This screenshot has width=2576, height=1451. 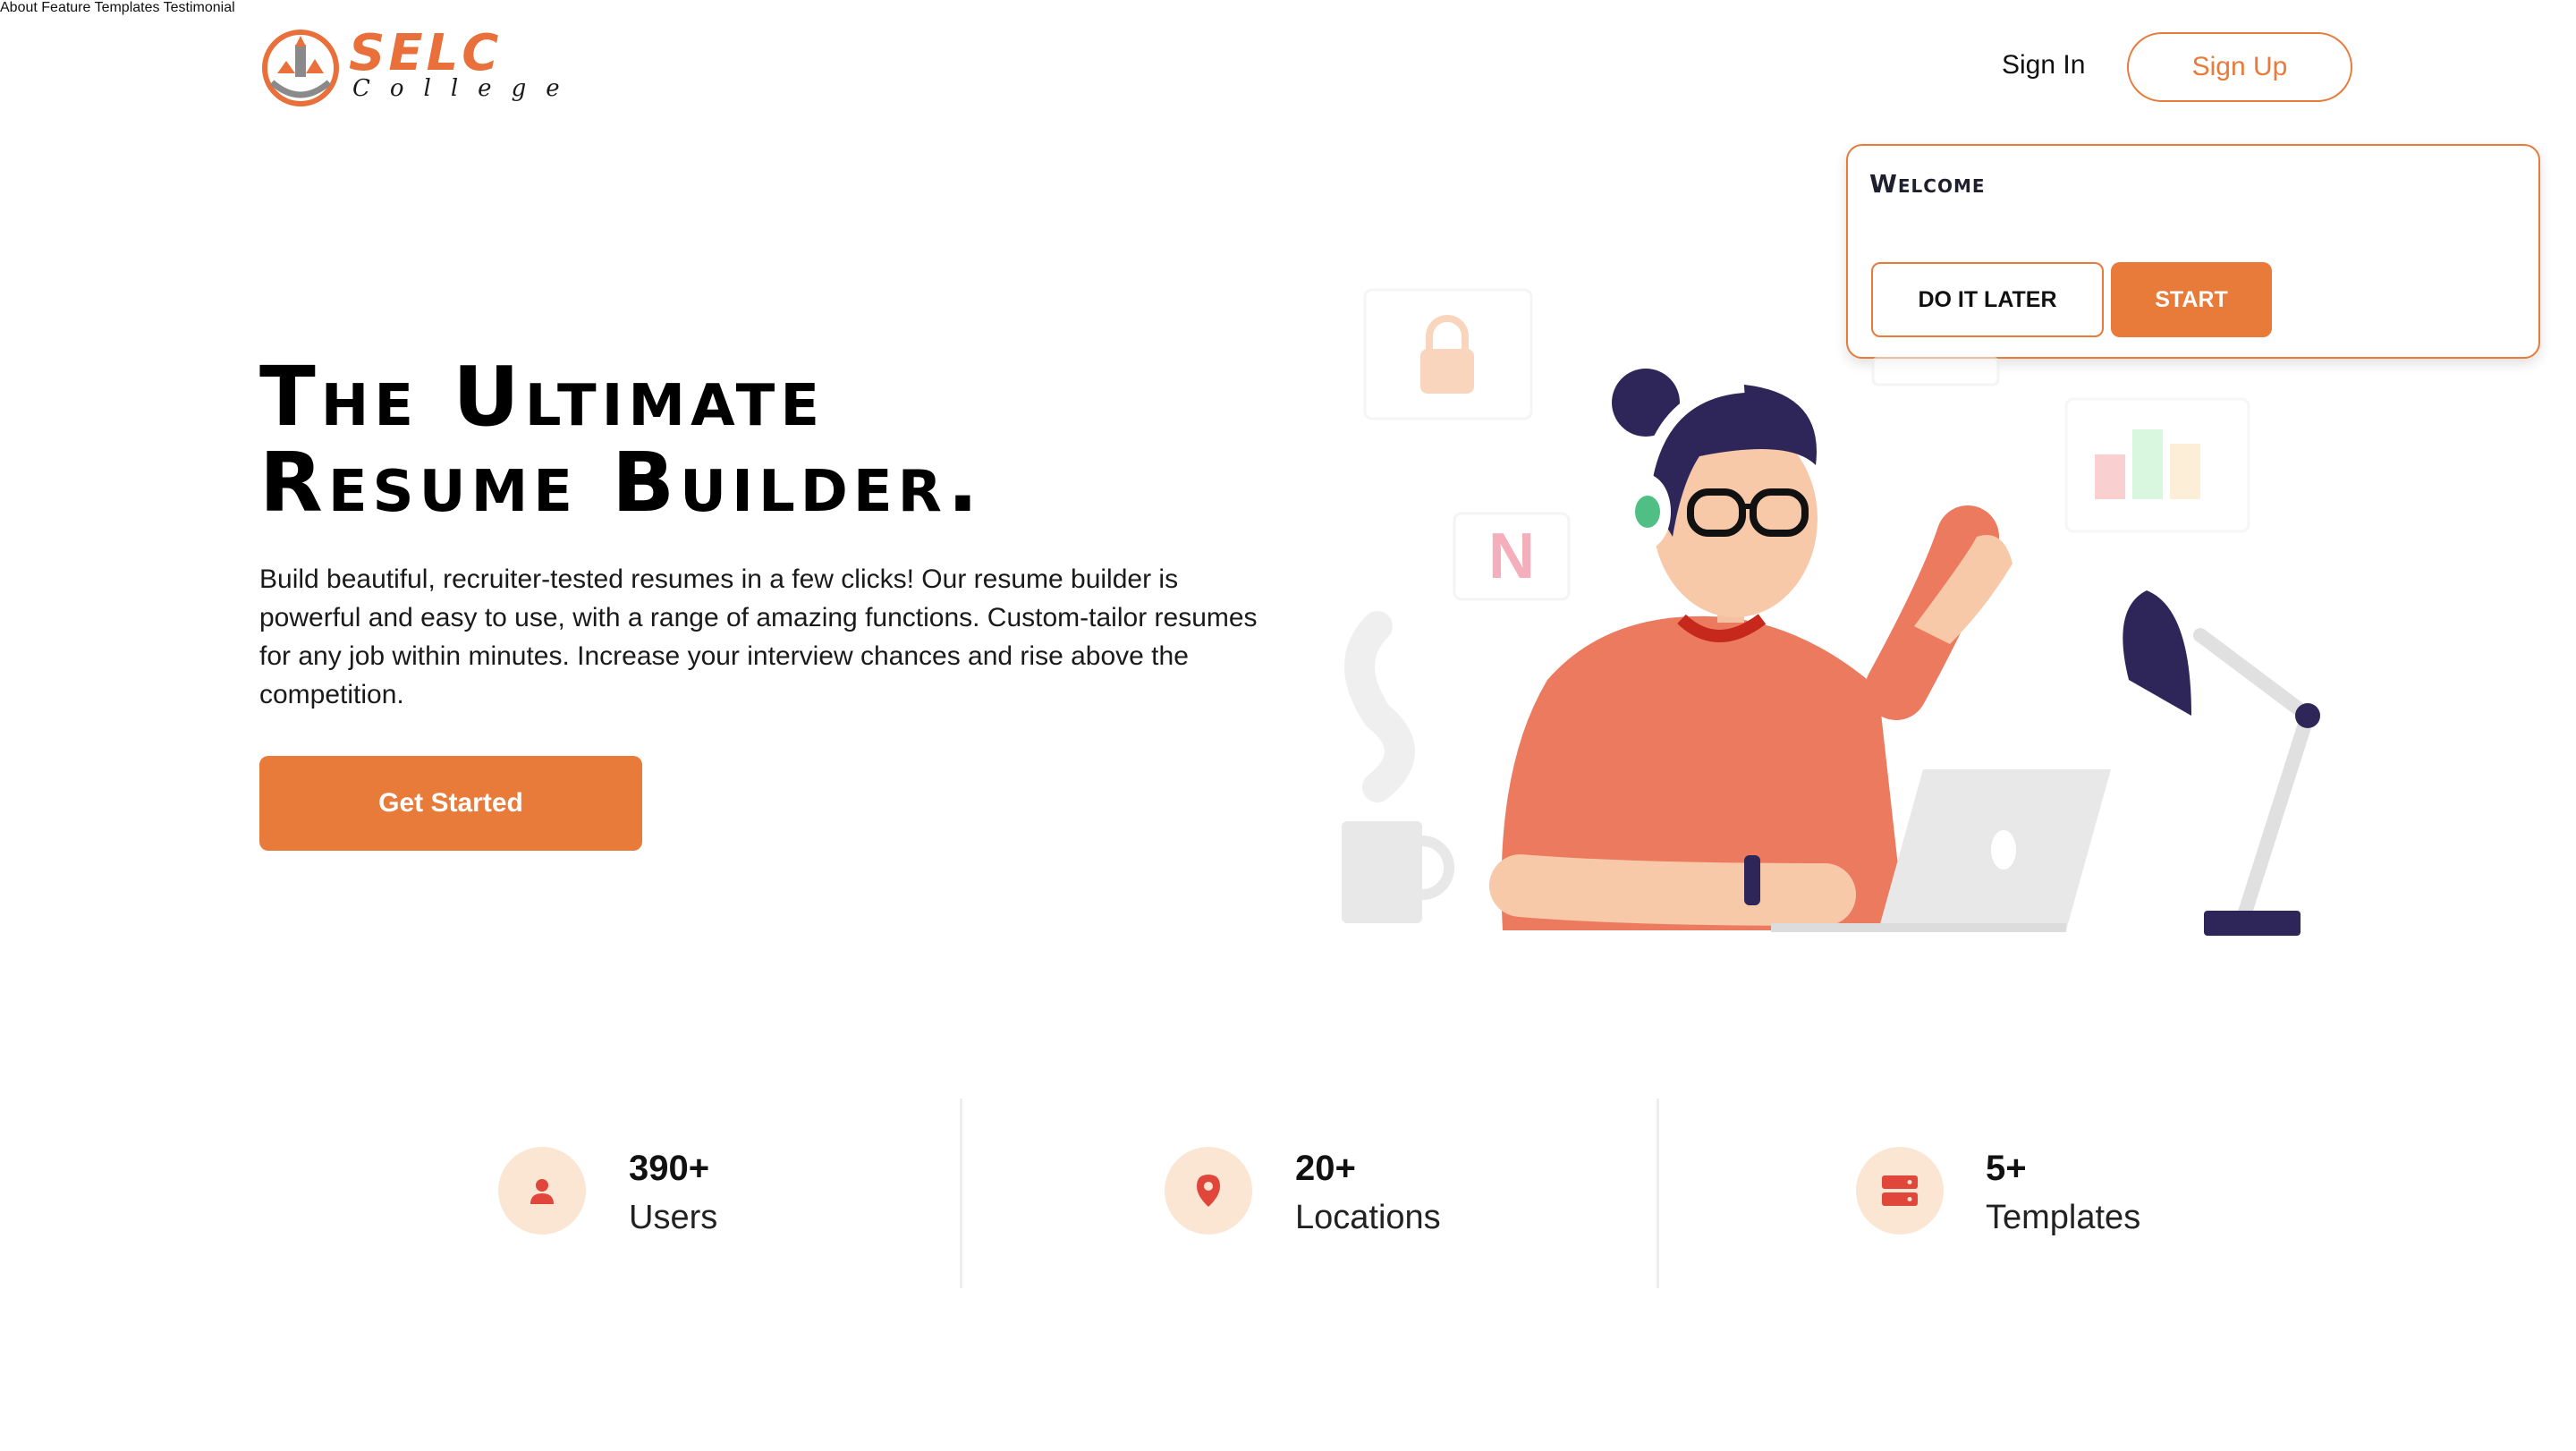 What do you see at coordinates (542, 1191) in the screenshot?
I see `user-icon` at bounding box center [542, 1191].